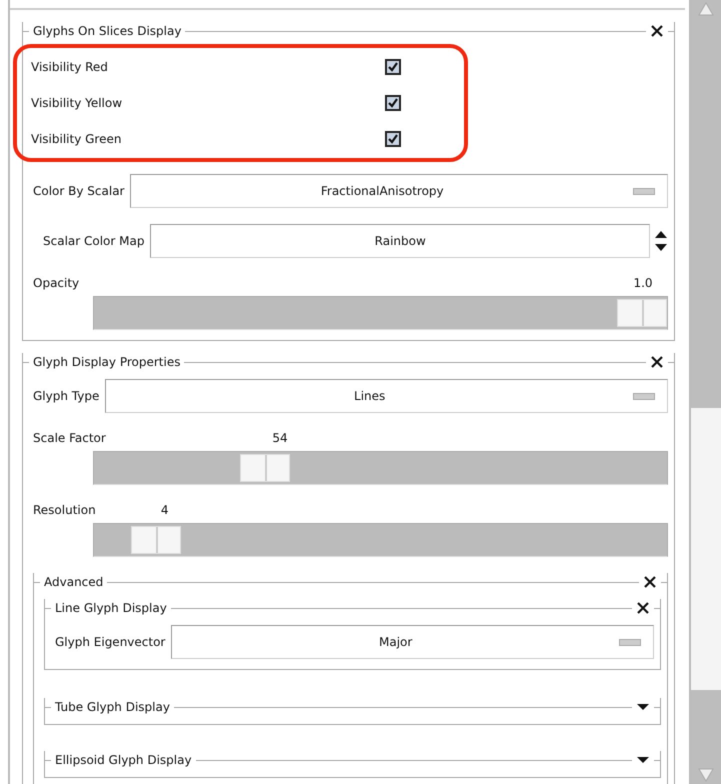 This screenshot has height=784, width=721. What do you see at coordinates (70, 438) in the screenshot?
I see `slider-label: Scale Factor` at bounding box center [70, 438].